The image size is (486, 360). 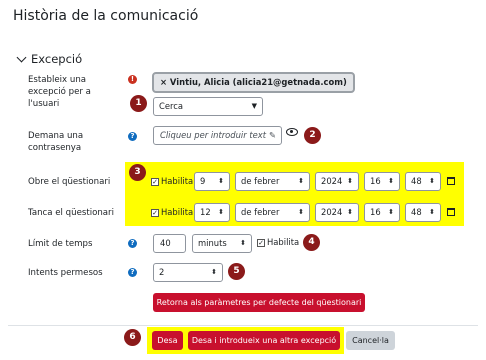 What do you see at coordinates (21, 57) in the screenshot?
I see `chevron-down-icon` at bounding box center [21, 57].